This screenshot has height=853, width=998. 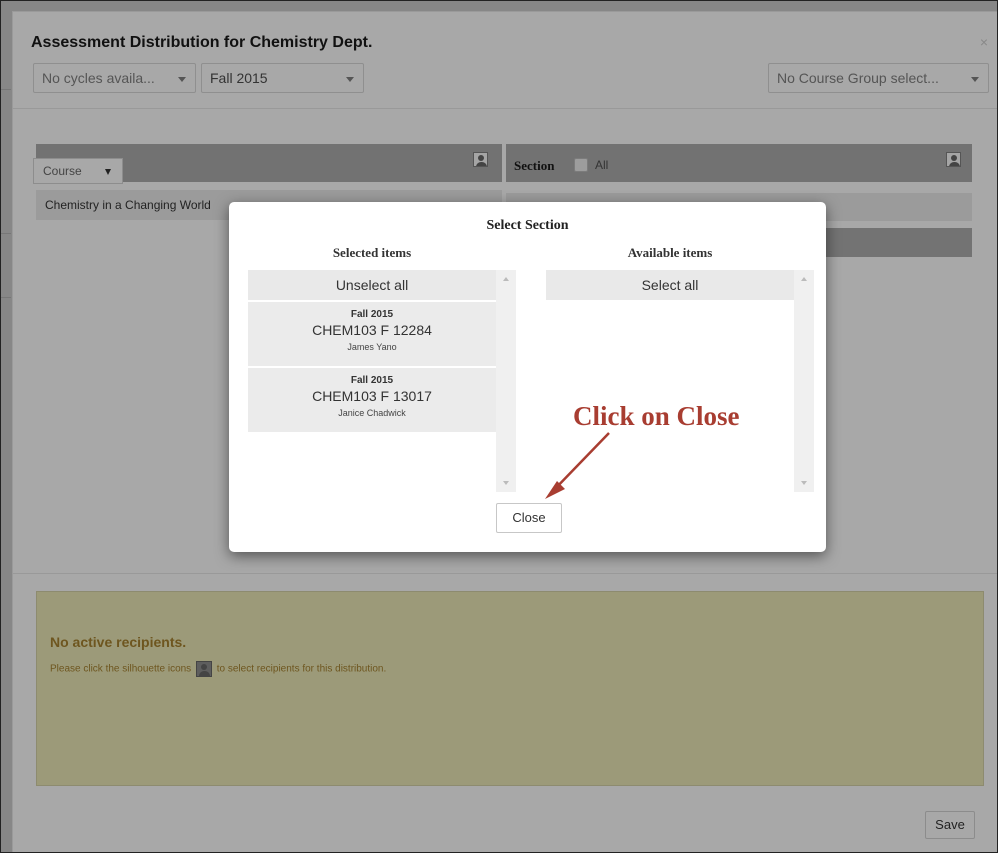 I want to click on section-label: Section, so click(x=534, y=165).